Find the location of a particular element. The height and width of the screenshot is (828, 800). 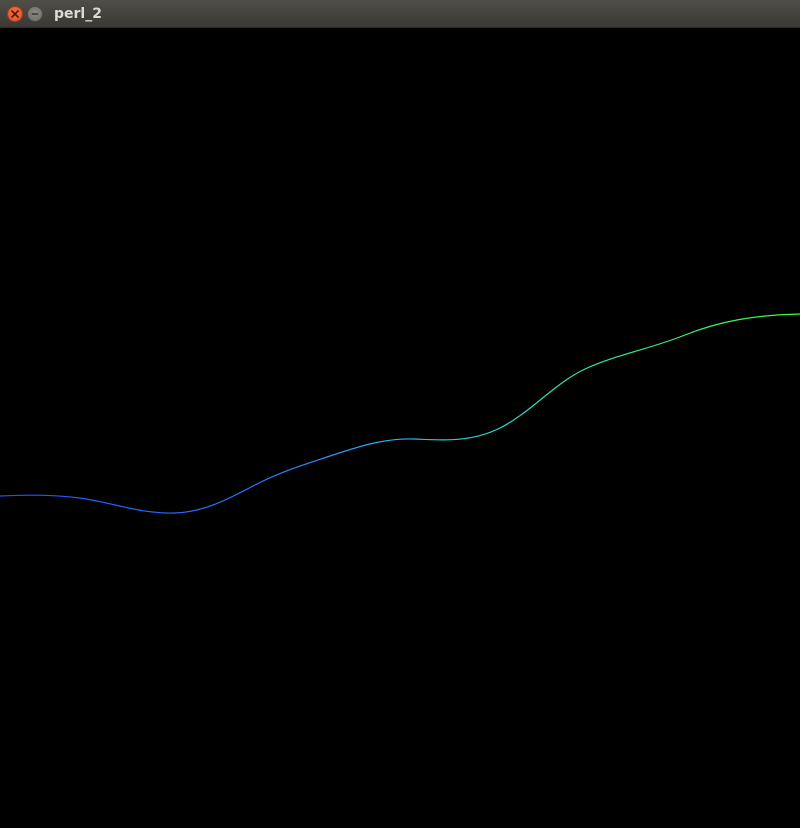

window-title: perl_2 is located at coordinates (78, 14).